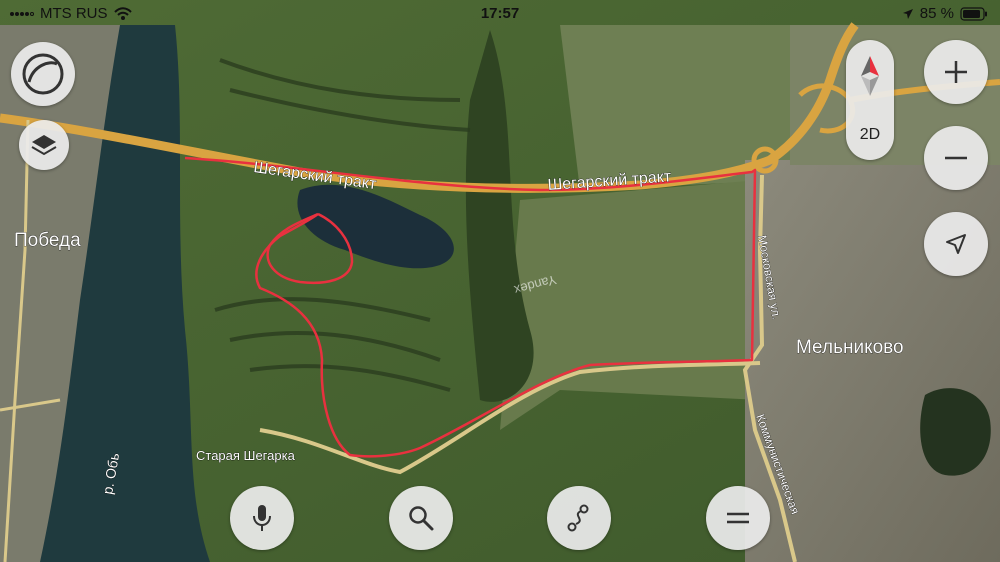 This screenshot has height=562, width=1000. What do you see at coordinates (870, 100) in the screenshot?
I see `compass-control: 2D` at bounding box center [870, 100].